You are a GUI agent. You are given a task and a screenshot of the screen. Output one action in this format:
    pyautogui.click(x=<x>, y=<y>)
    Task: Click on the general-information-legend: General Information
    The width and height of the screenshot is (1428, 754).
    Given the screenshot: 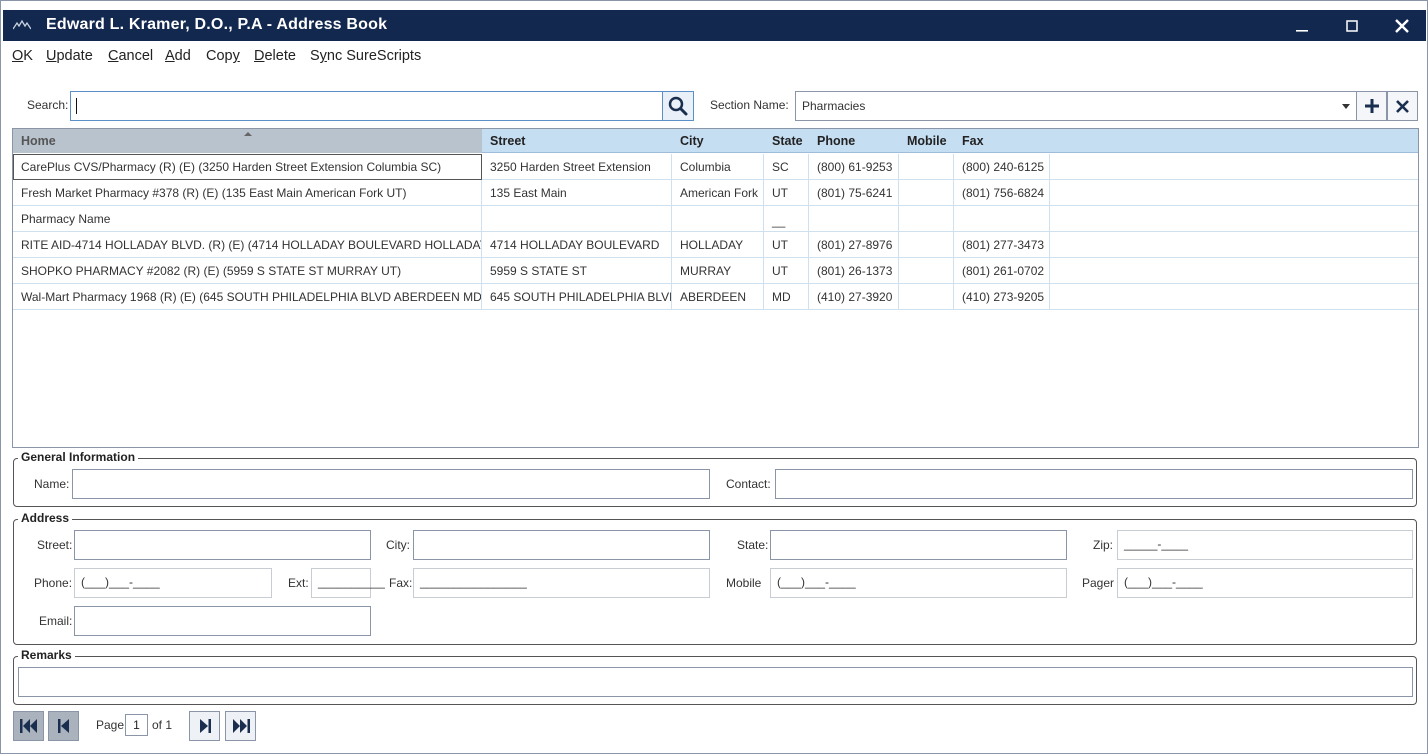 What is the action you would take?
    pyautogui.click(x=78, y=457)
    